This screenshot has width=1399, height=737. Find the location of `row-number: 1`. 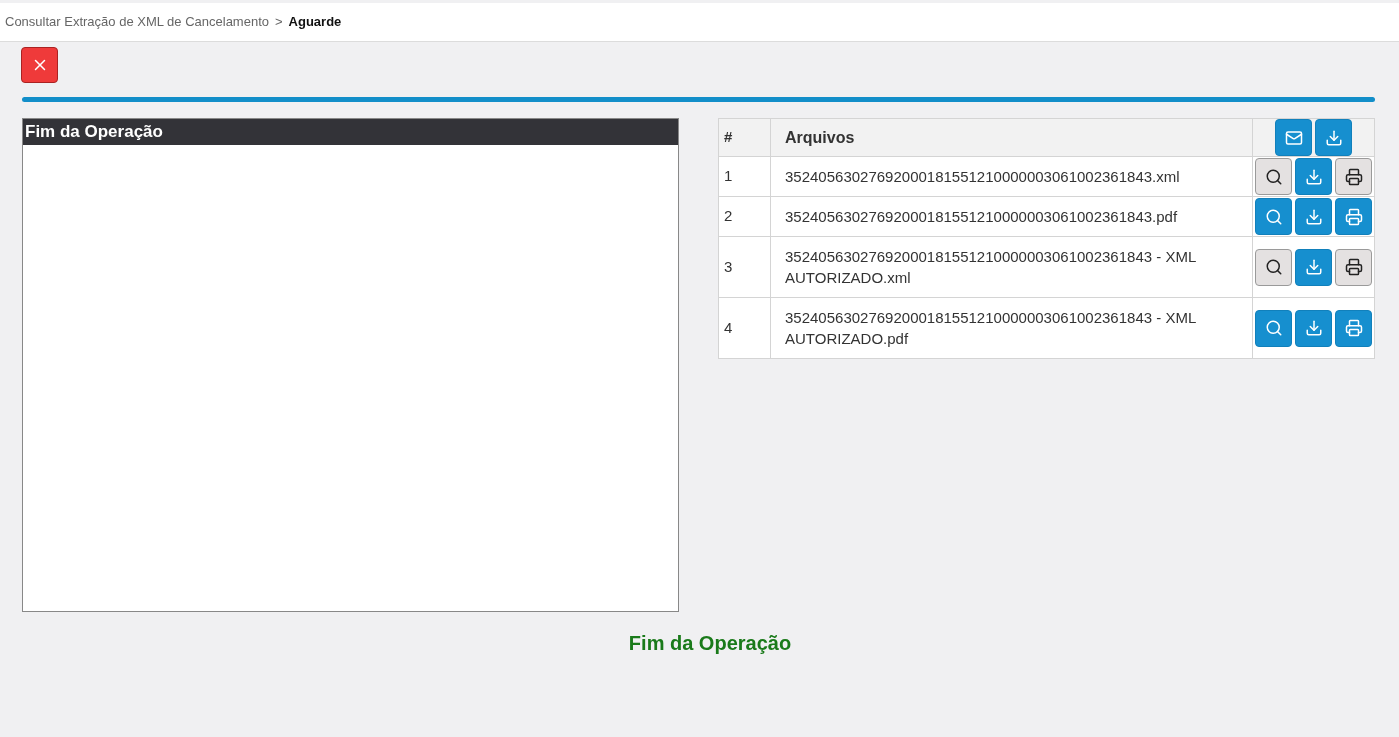

row-number: 1 is located at coordinates (744, 176).